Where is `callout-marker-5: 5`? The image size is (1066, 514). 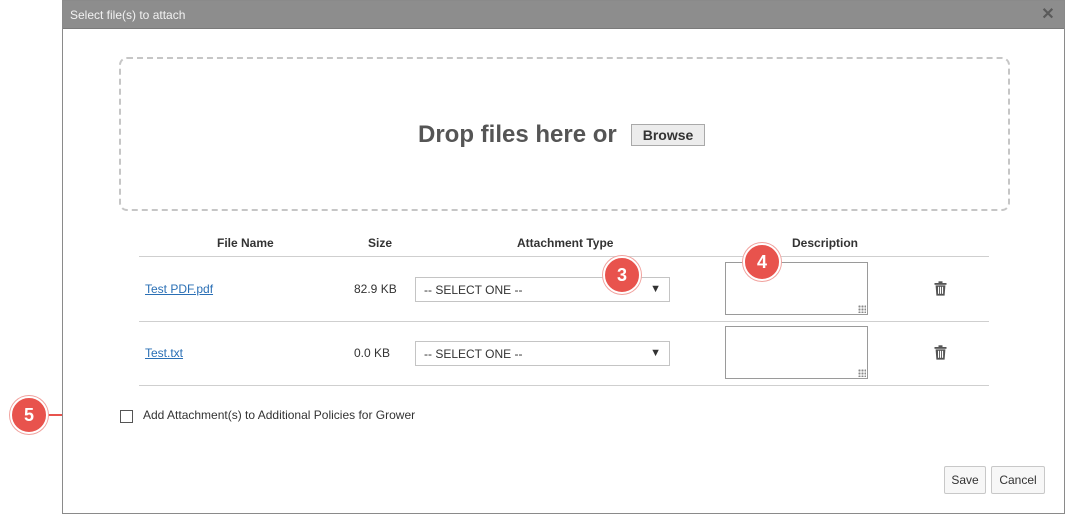 callout-marker-5: 5 is located at coordinates (29, 415).